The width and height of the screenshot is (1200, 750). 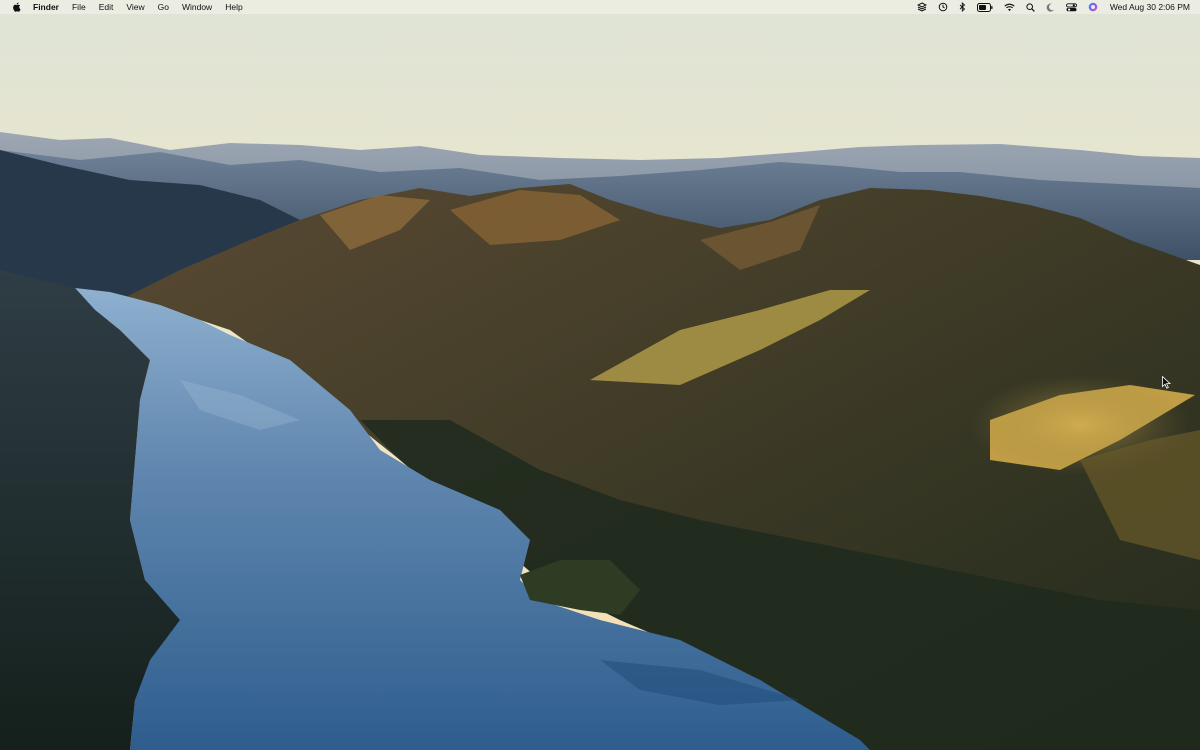 What do you see at coordinates (79, 7) in the screenshot?
I see `menu-file: File` at bounding box center [79, 7].